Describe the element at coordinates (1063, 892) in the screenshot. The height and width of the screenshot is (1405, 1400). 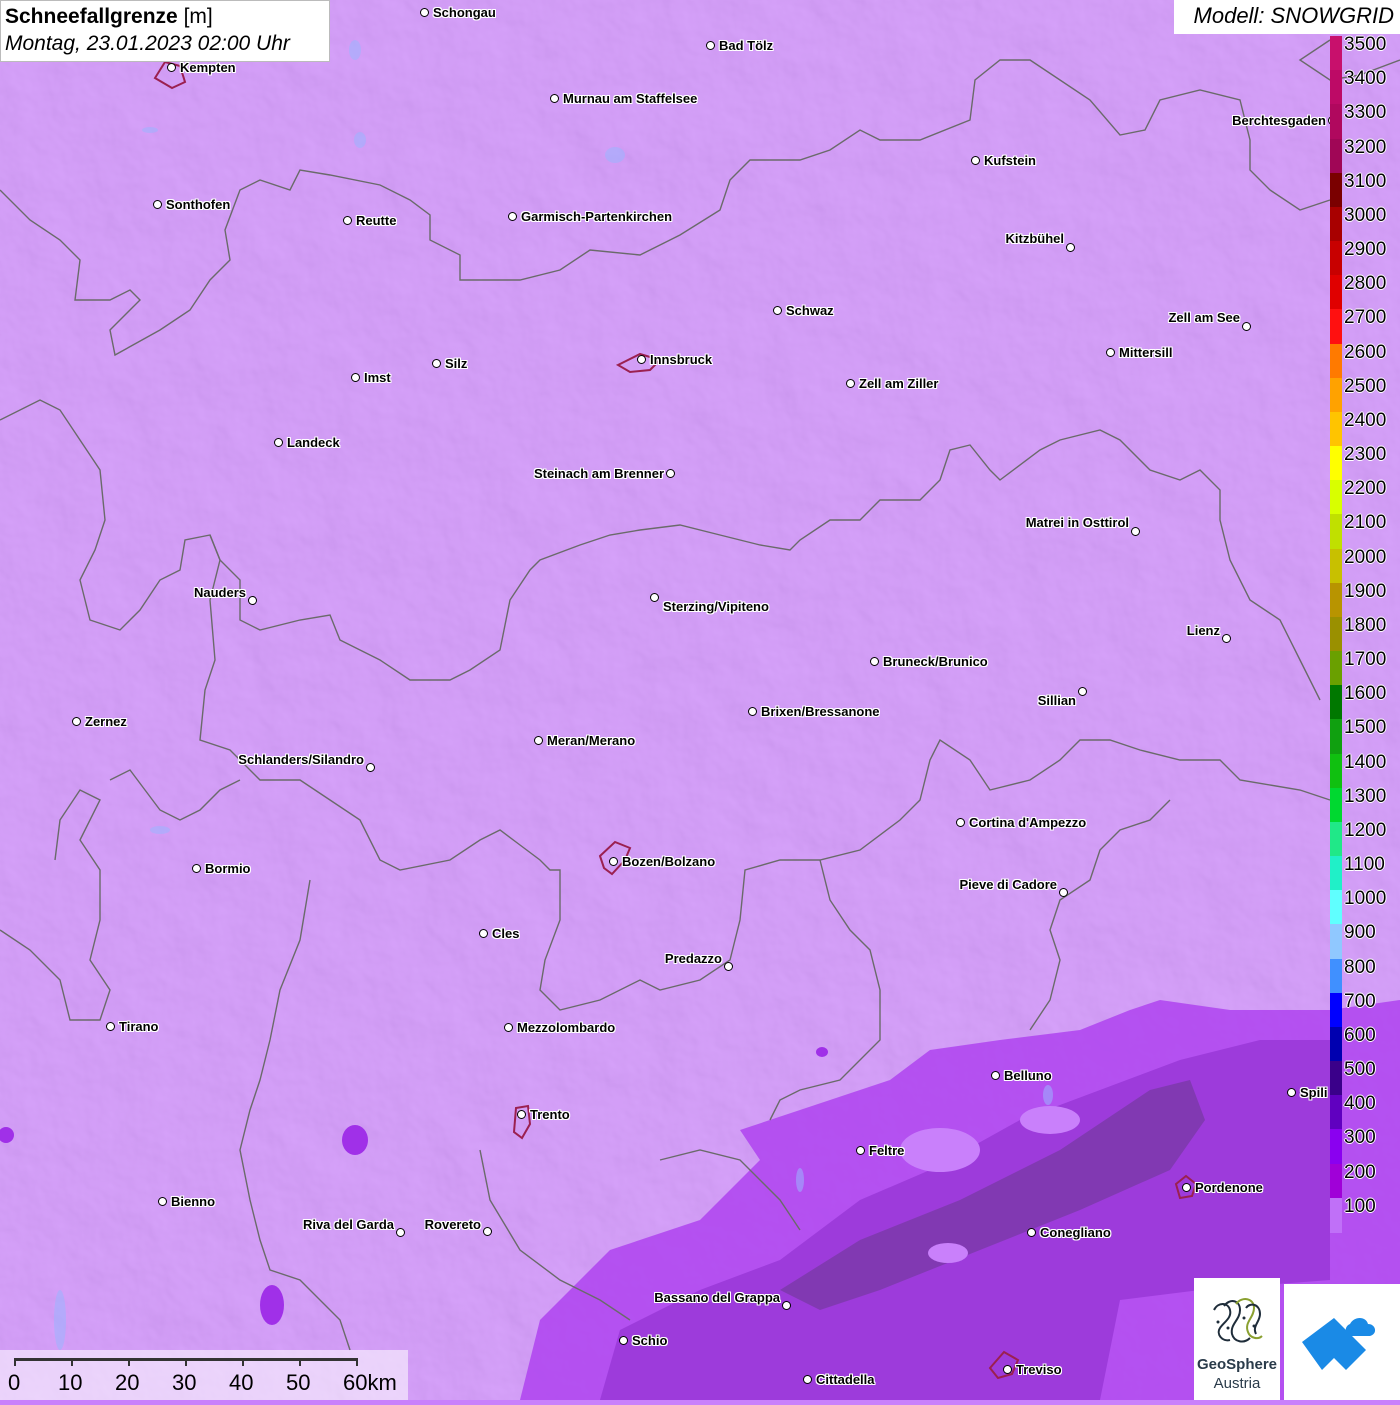
I see `city-marker-pieve-di-cadore` at that location.